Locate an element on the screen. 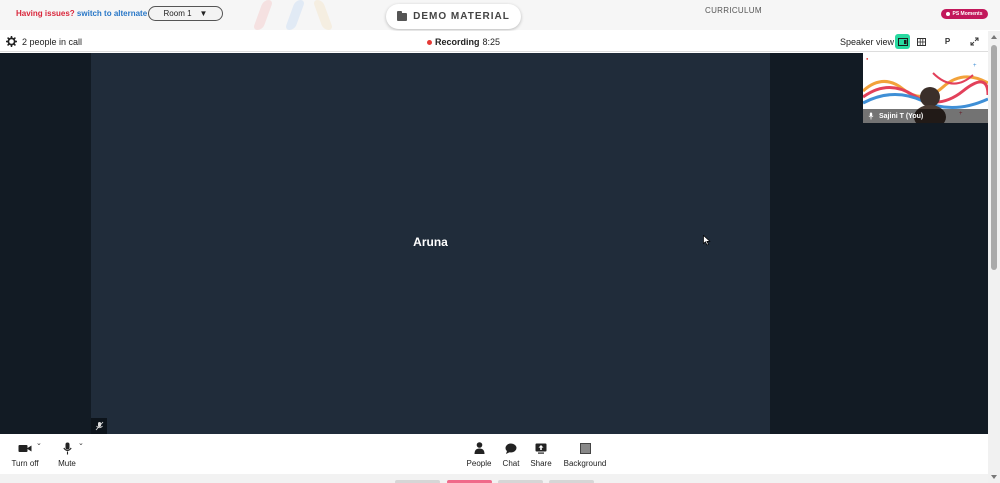  recording-time: 8:25 is located at coordinates (491, 42).